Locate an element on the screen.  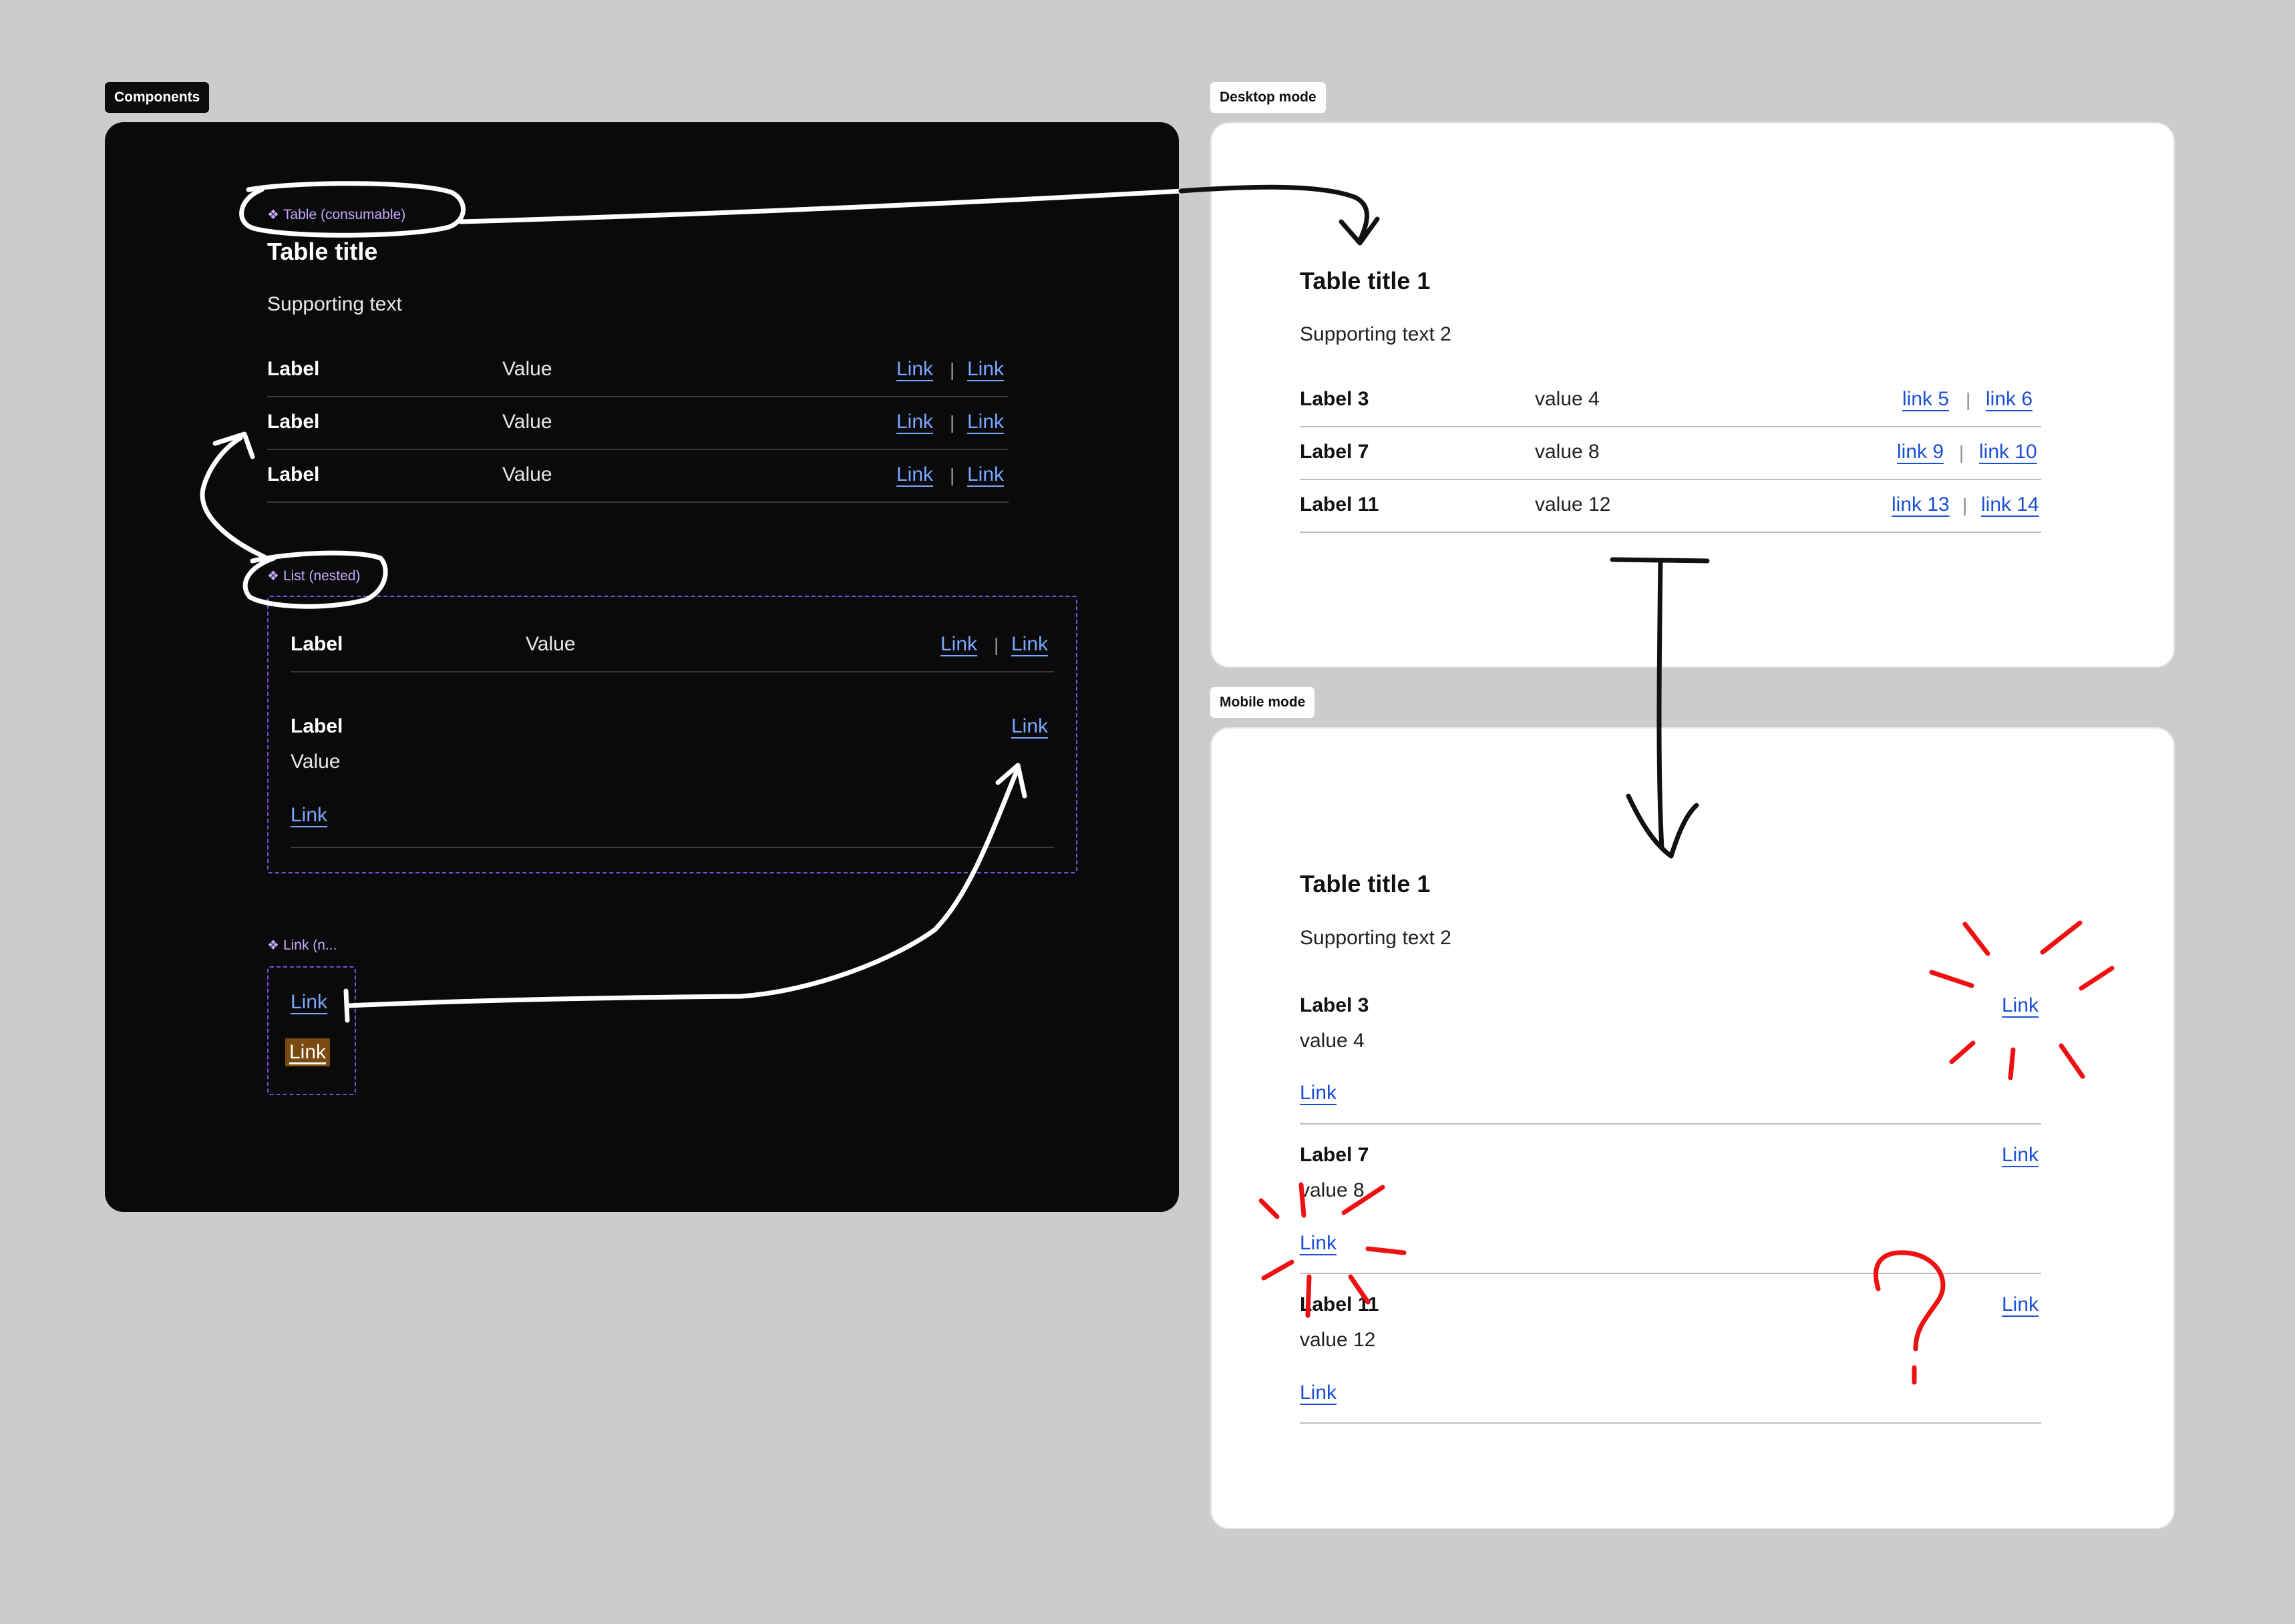
link-default-state: Link is located at coordinates (309, 1002).